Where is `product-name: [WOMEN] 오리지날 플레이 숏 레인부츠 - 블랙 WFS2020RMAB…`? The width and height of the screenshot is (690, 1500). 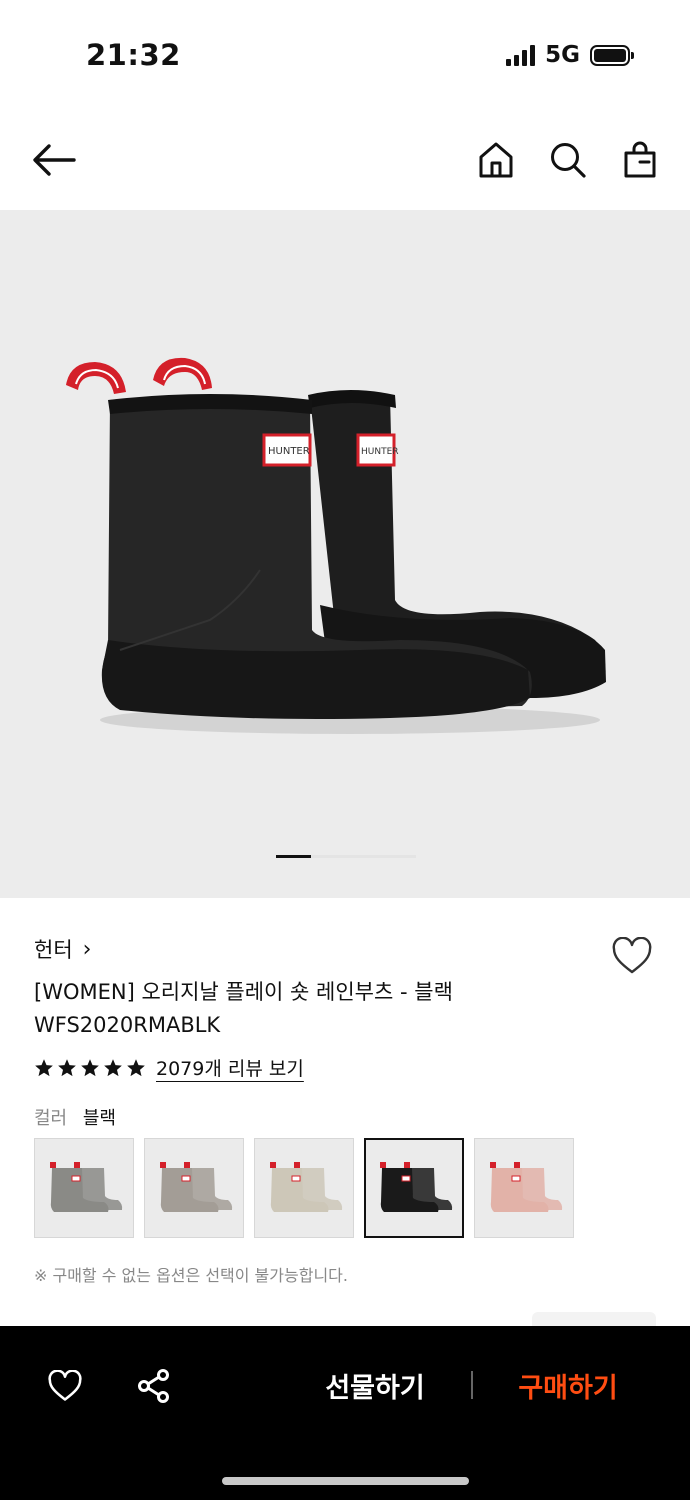
product-name: [WOMEN] 오리지날 플레이 숏 레인부츠 - 블랙 WFS2020RMAB… is located at coordinates (314, 1009).